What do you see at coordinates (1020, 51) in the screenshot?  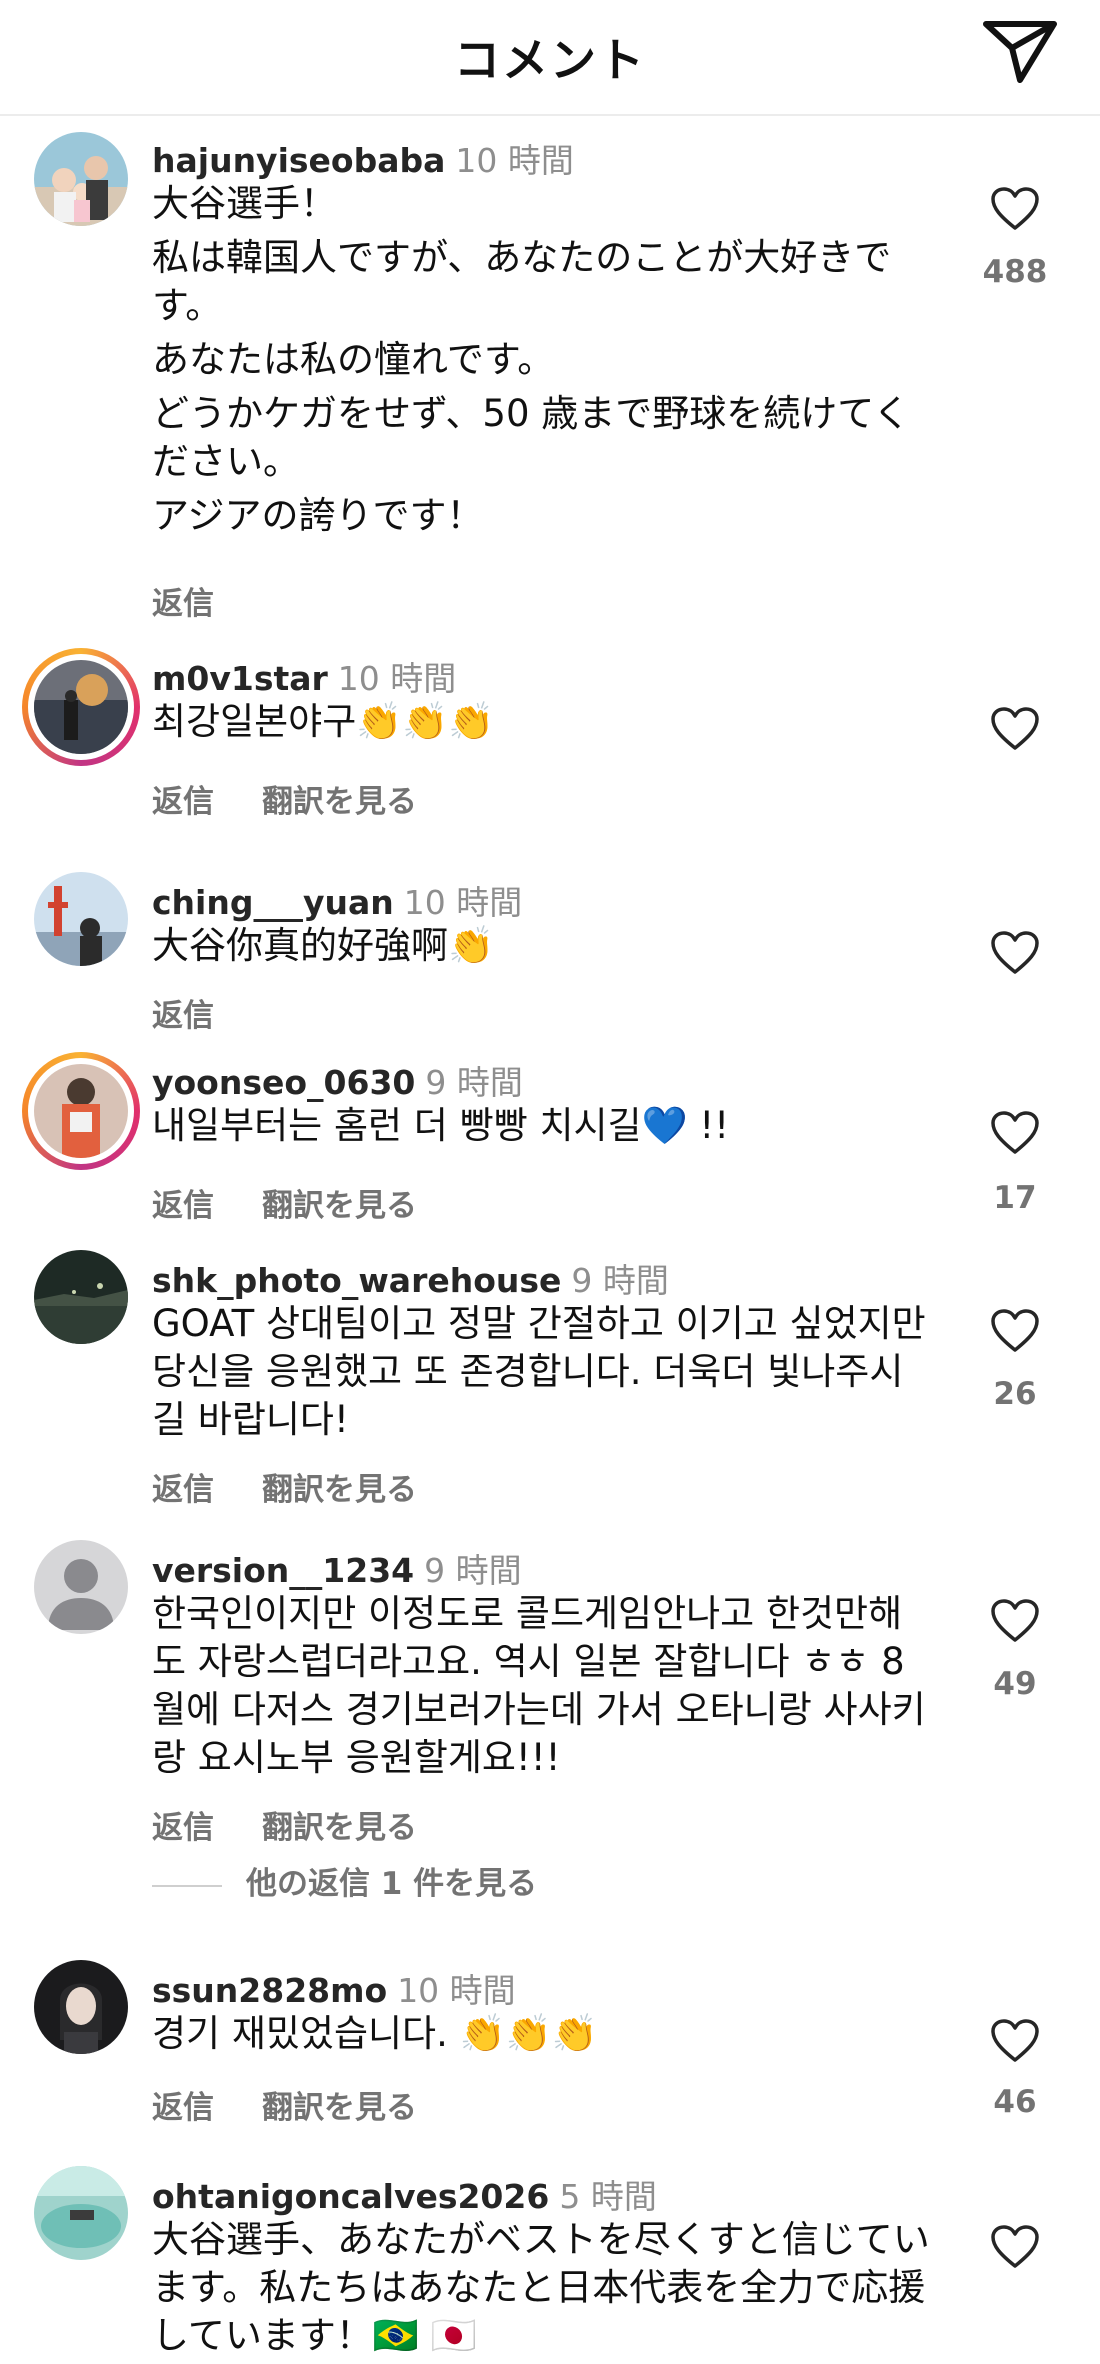 I see `send-icon` at bounding box center [1020, 51].